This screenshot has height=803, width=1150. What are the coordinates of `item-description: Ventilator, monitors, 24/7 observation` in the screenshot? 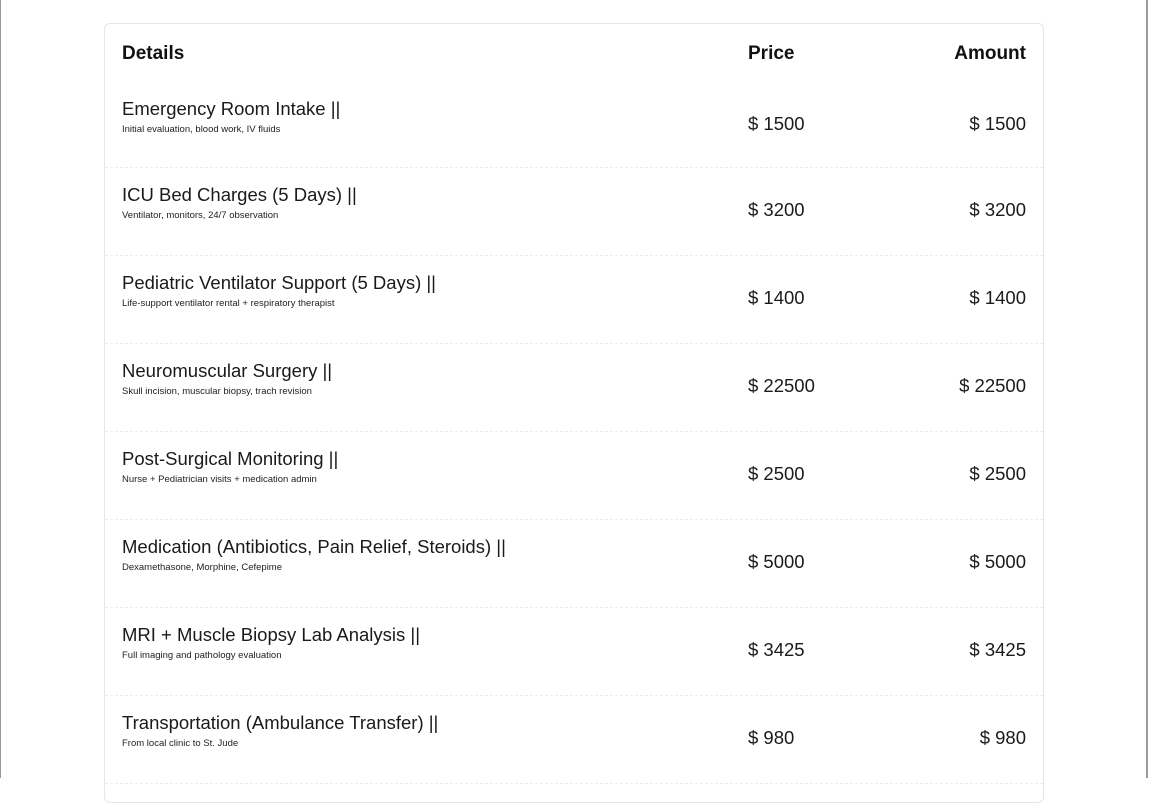 It's located at (200, 215).